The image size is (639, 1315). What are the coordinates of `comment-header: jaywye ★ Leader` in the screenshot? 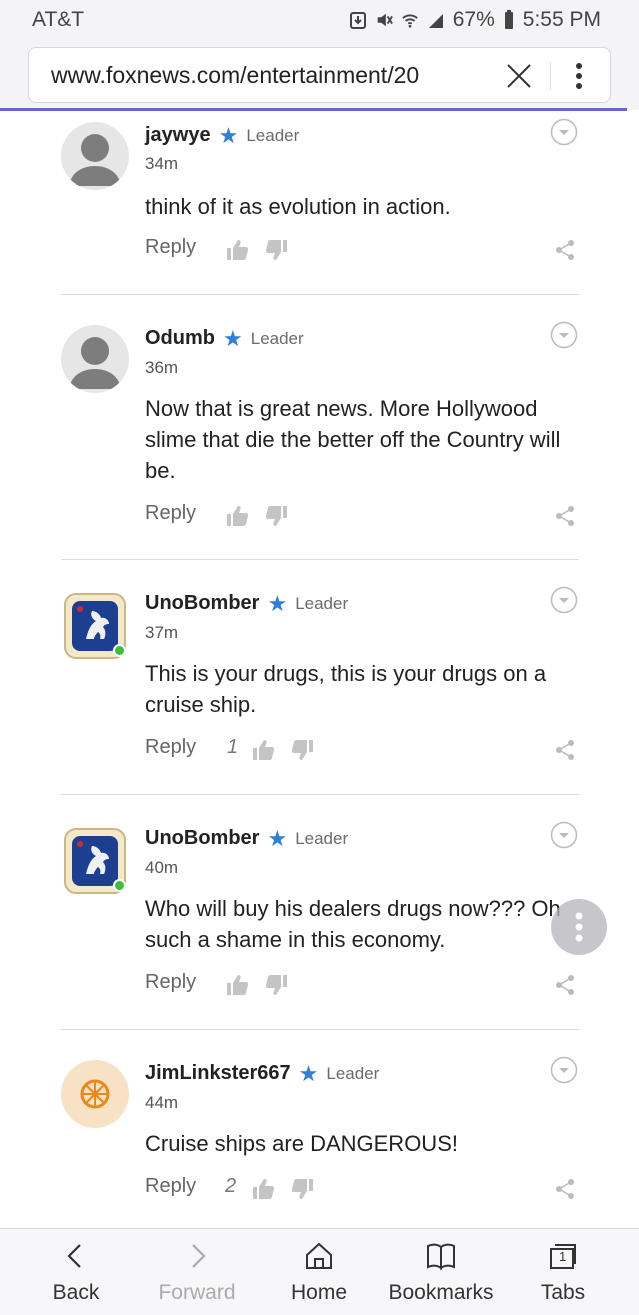 It's located at (222, 135).